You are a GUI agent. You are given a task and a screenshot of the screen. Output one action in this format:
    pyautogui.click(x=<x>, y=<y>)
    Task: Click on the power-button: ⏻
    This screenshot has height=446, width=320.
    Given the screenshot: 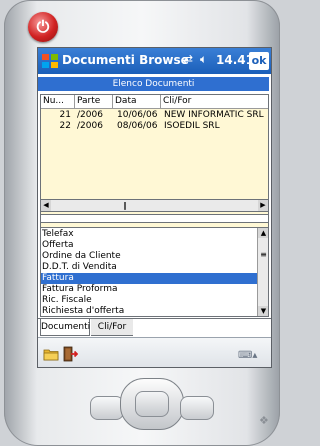 What is the action you would take?
    pyautogui.click(x=43, y=27)
    